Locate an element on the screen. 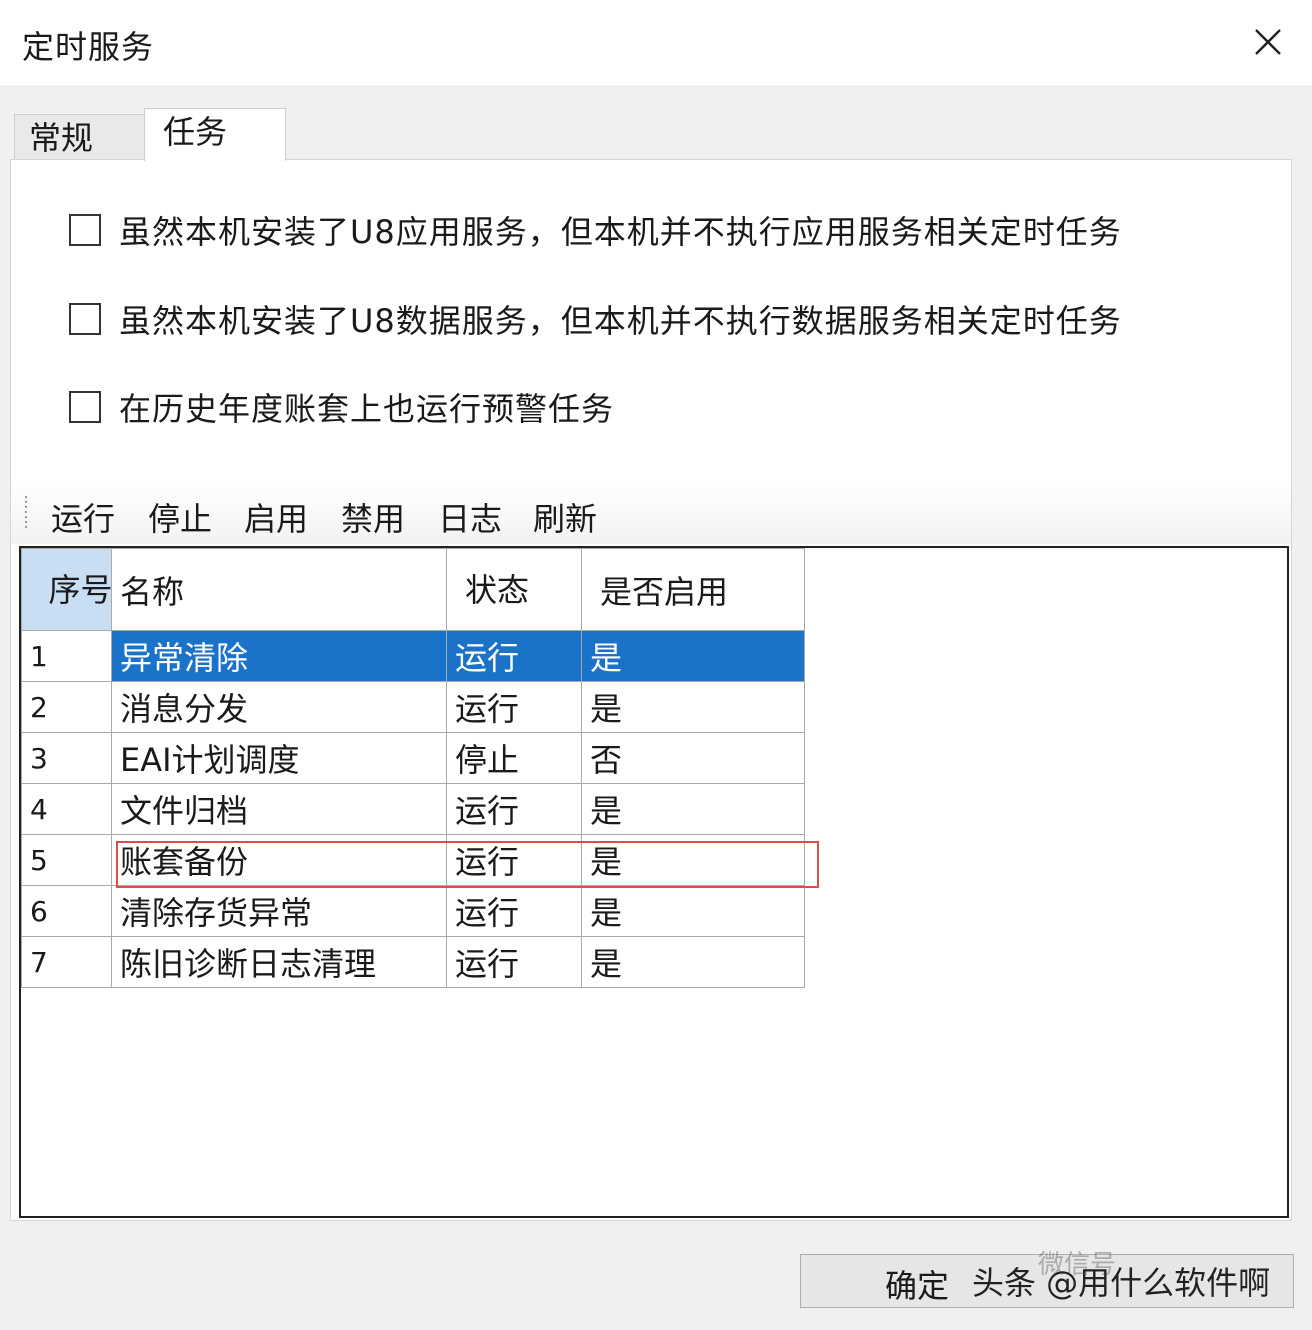 The height and width of the screenshot is (1330, 1312). cell-seq: 6 is located at coordinates (66, 911).